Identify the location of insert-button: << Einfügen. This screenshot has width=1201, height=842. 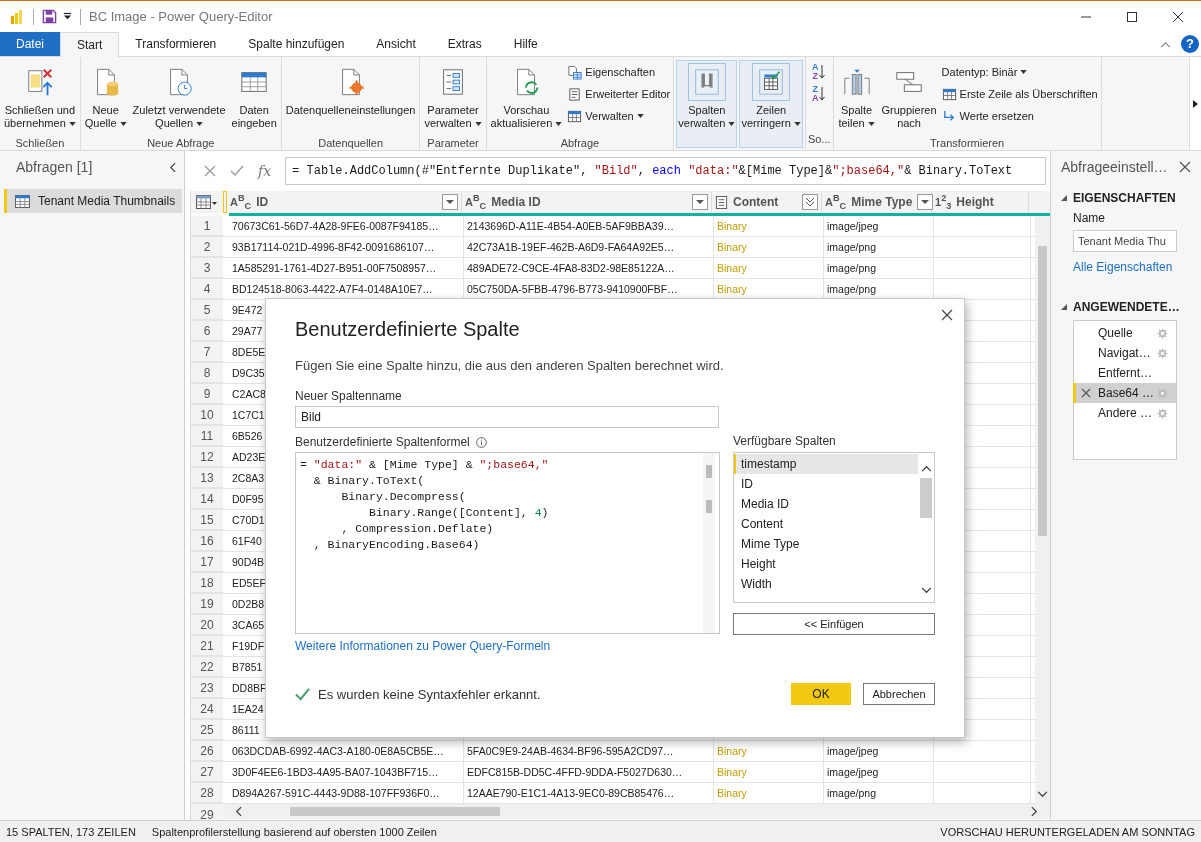
(834, 624).